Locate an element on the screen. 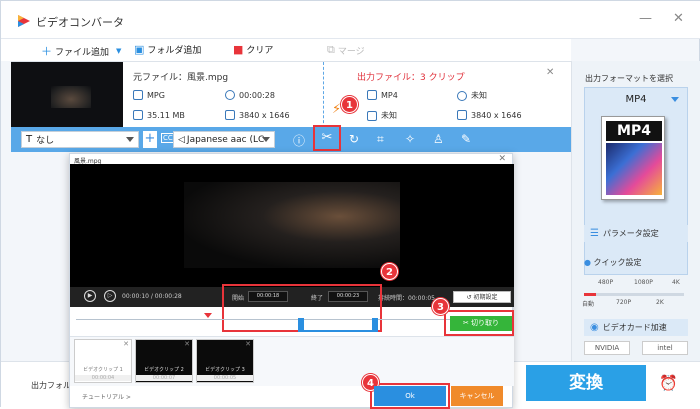 This screenshot has width=700, height=409. output-file-label: 出力ファイル：3 クリップ is located at coordinates (411, 78).